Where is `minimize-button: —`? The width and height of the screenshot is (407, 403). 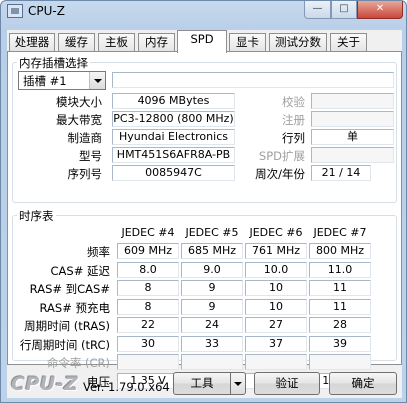
minimize-button: — is located at coordinates (317, 10).